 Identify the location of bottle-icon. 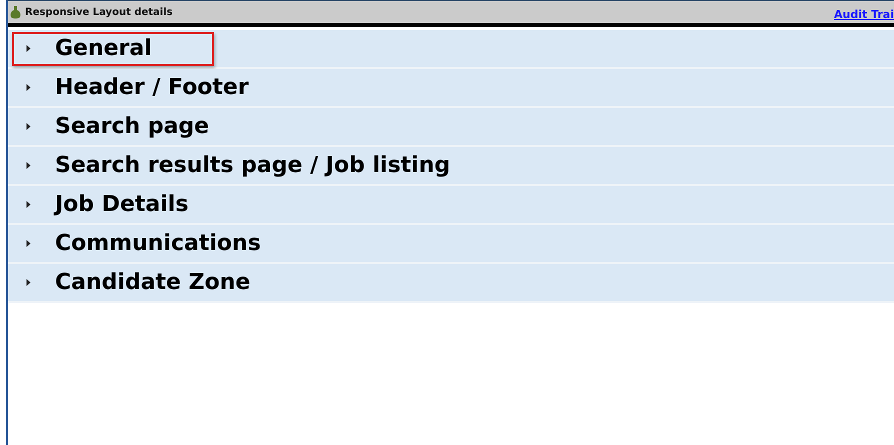
(15, 12).